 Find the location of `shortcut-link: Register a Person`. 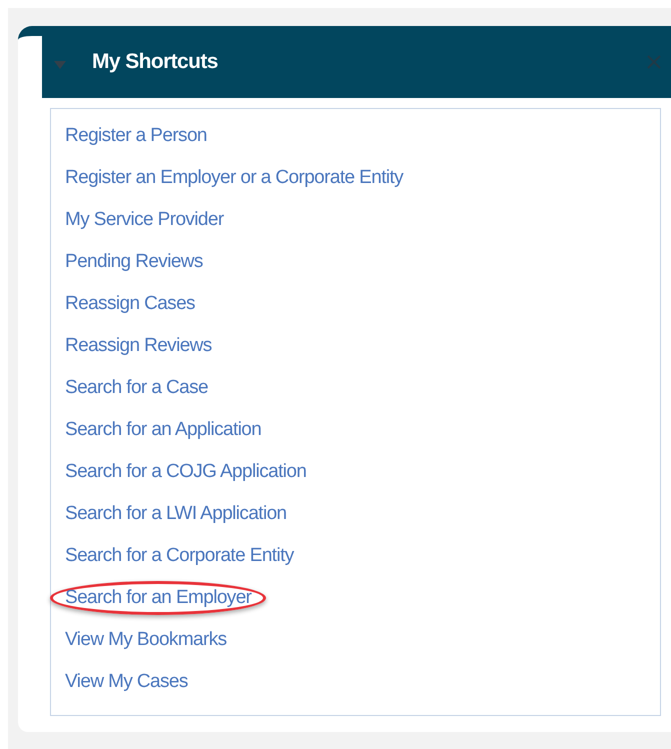

shortcut-link: Register a Person is located at coordinates (136, 136).